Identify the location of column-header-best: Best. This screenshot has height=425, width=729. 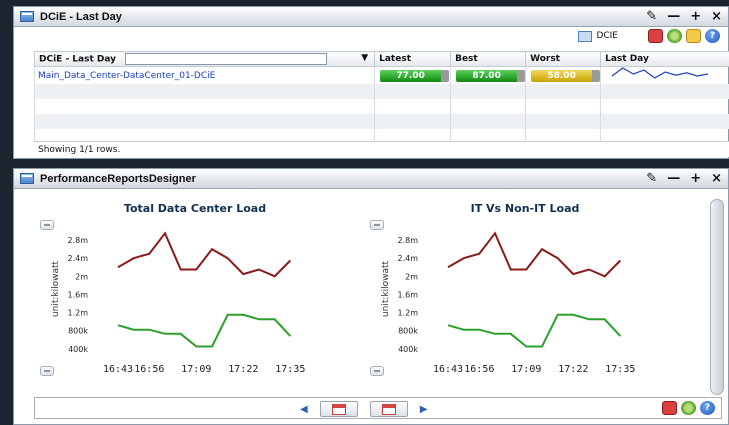
(488, 59).